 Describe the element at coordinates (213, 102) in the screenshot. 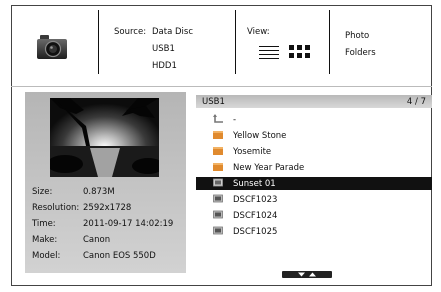

I see `current-path: USB1` at that location.